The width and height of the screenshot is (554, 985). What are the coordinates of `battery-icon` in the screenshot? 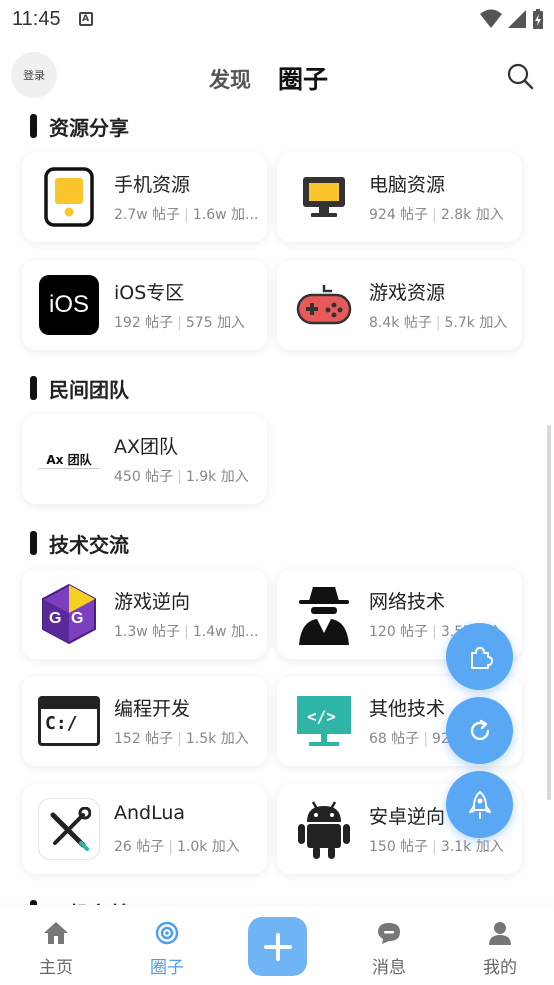 It's located at (538, 19).